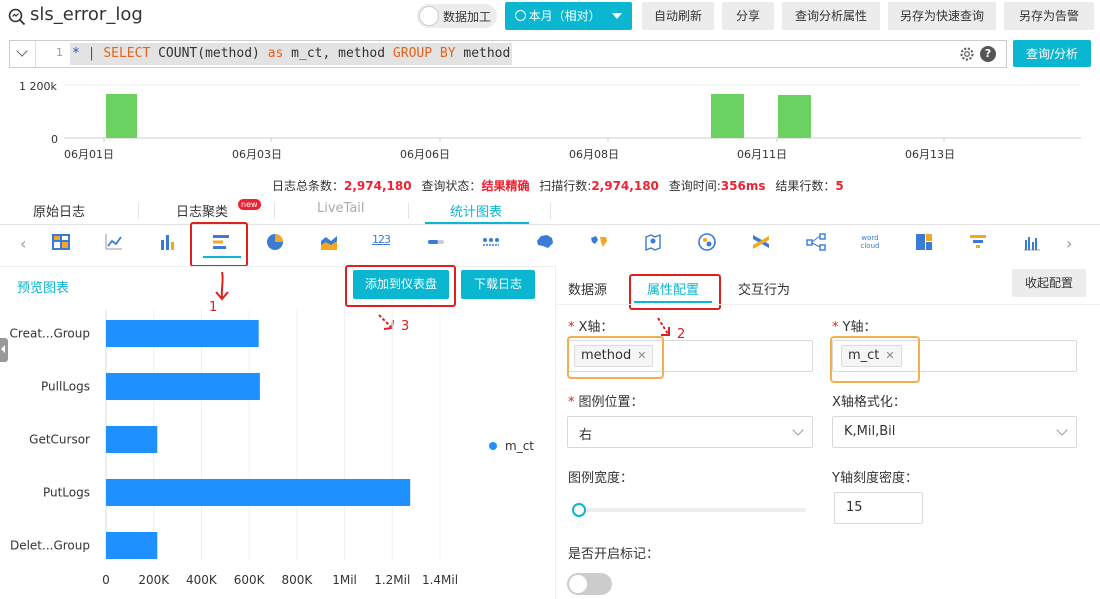 This screenshot has width=1100, height=599. Describe the element at coordinates (483, 53) in the screenshot. I see `query-group-field: method` at that location.